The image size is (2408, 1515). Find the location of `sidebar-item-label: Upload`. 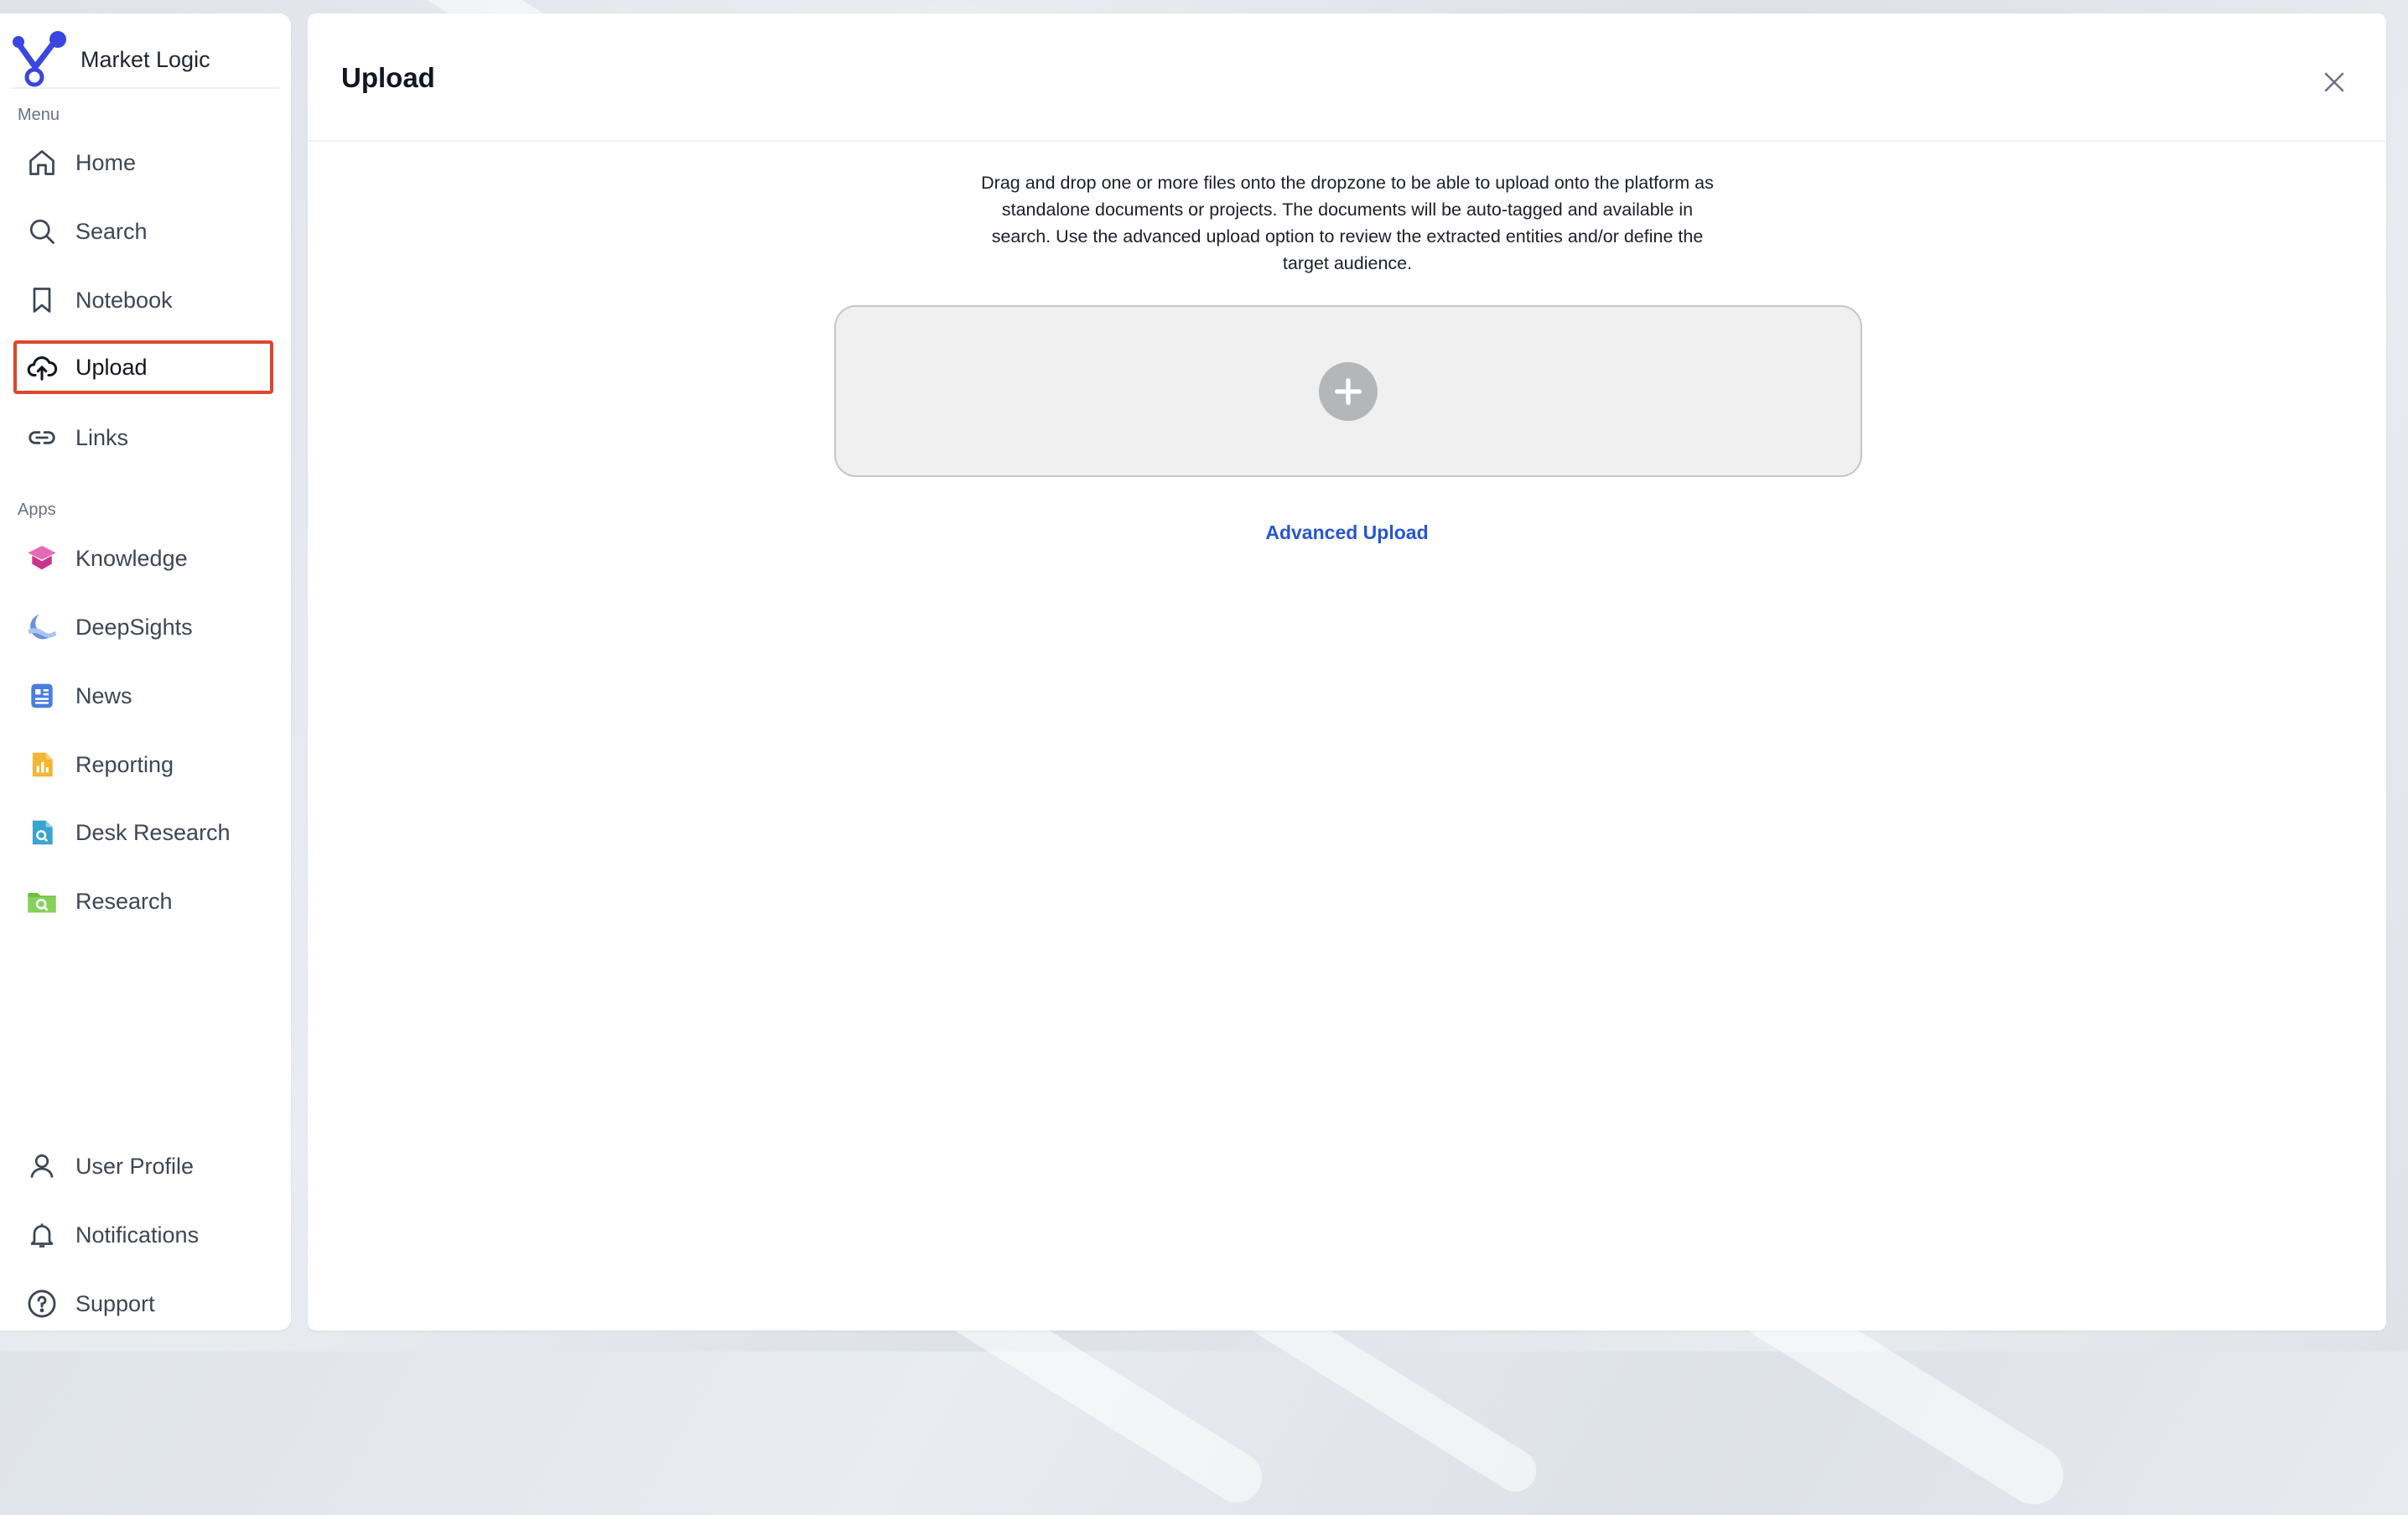

sidebar-item-label: Upload is located at coordinates (111, 367).